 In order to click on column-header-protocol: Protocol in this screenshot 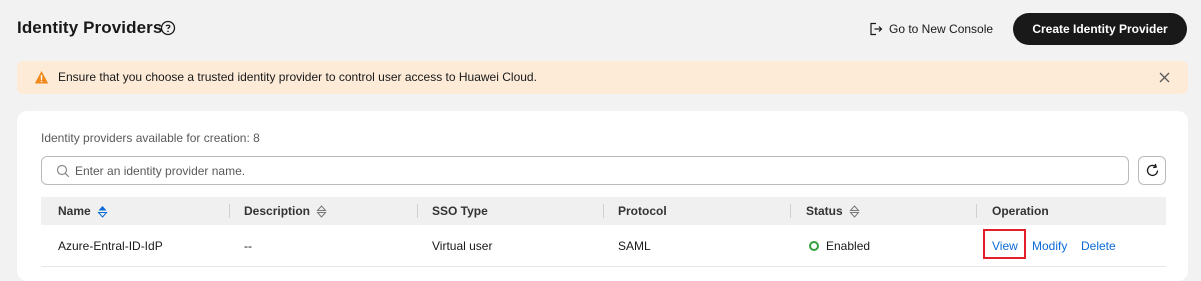, I will do `click(642, 211)`.